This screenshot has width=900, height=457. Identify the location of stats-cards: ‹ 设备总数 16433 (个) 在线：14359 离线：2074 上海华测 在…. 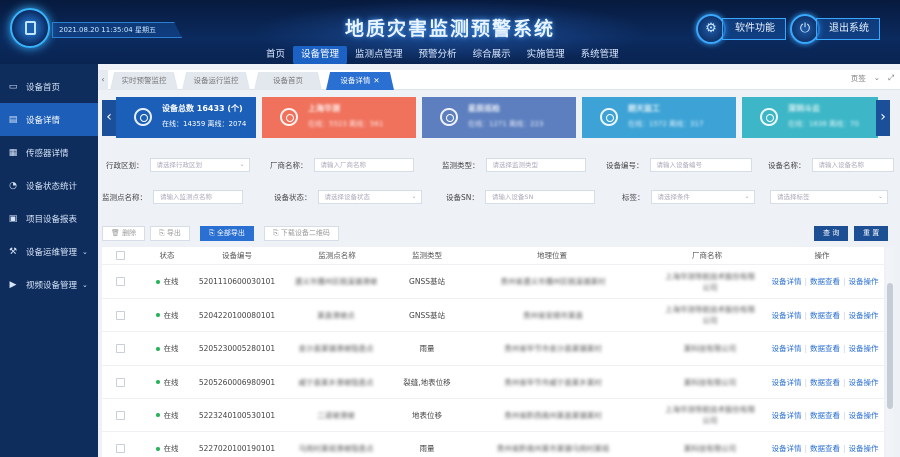
(498, 119).